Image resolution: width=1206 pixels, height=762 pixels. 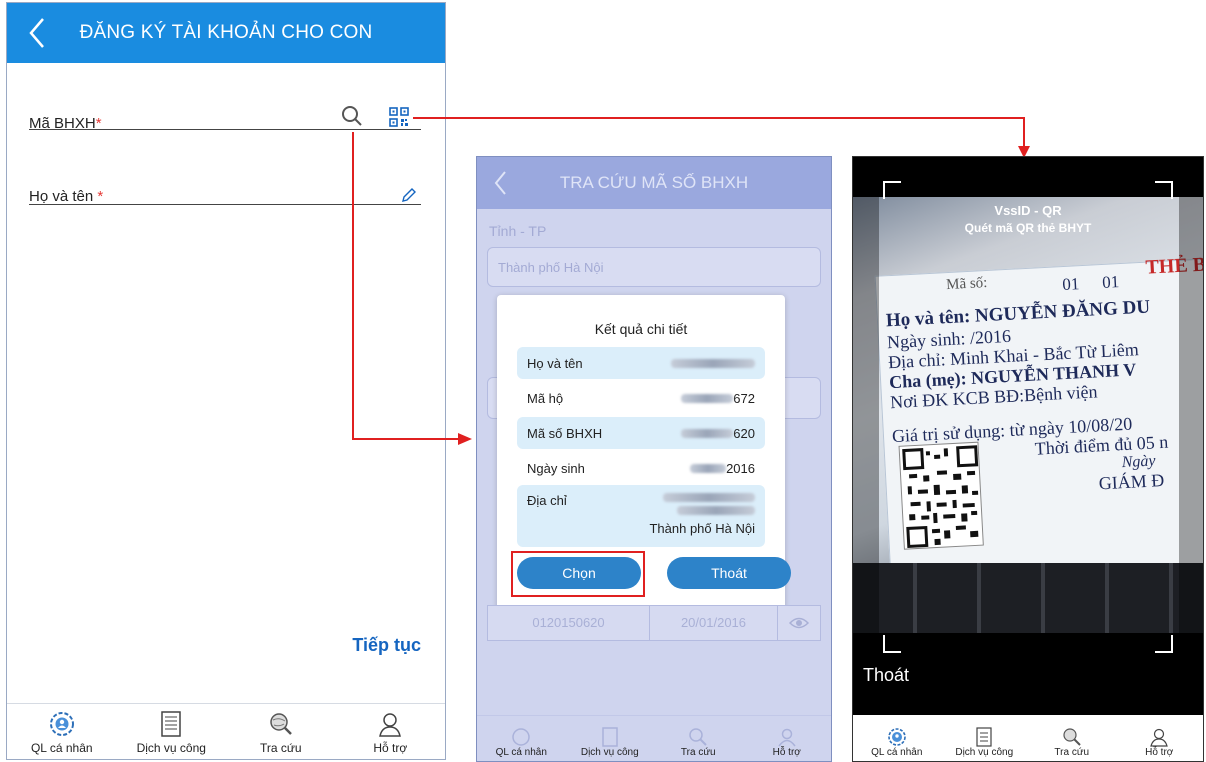 What do you see at coordinates (1028, 228) in the screenshot?
I see `scanner-subtitle: Quét mã QR thẻ BHYT` at bounding box center [1028, 228].